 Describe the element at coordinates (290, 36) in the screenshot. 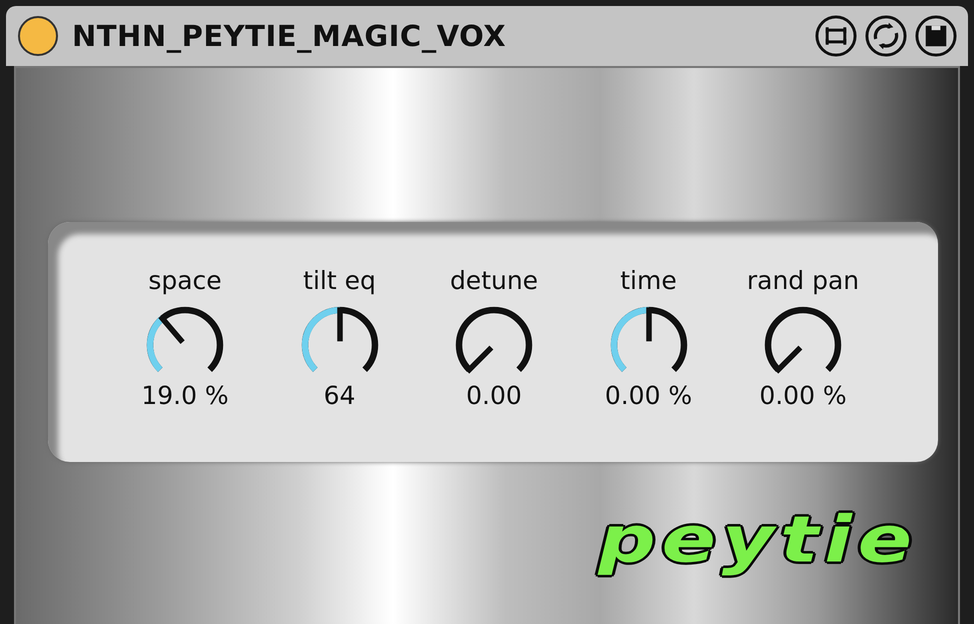

I see `window-title: NTHN_PEYTIE_MAGIC_VOX` at that location.